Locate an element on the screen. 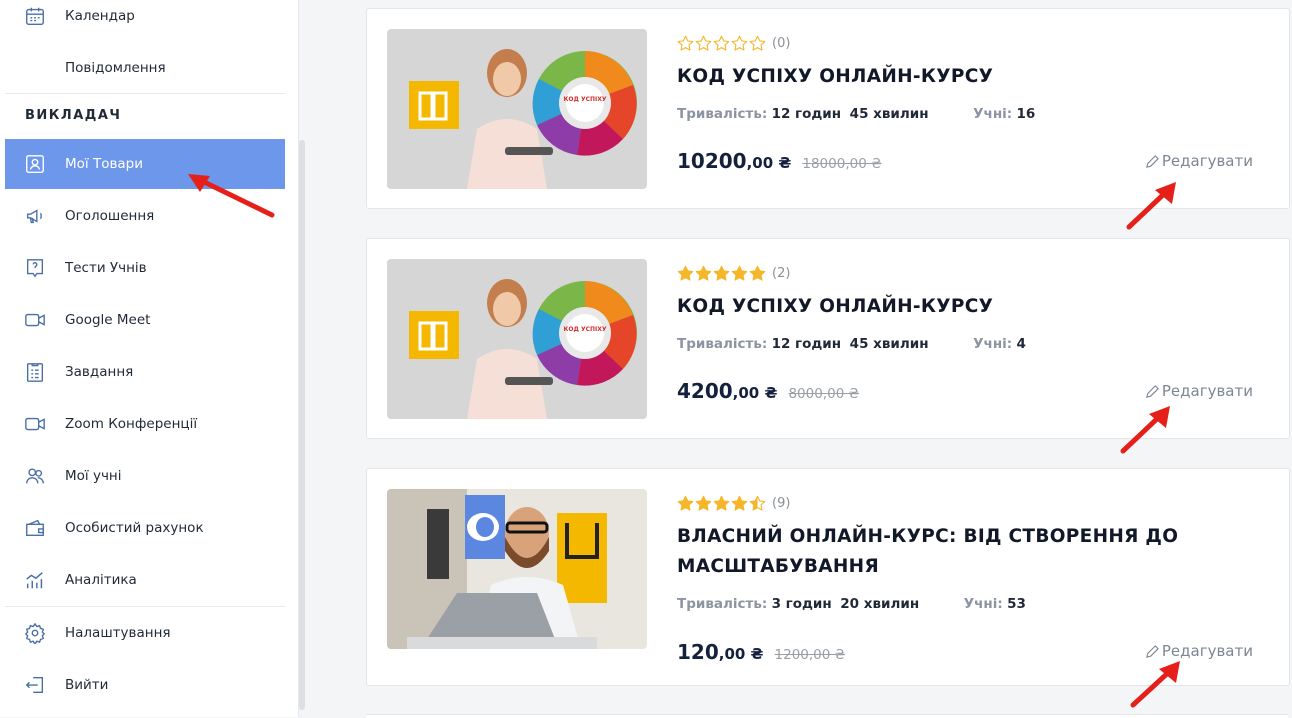  price: 10200,00 ₴ 18000,00 ₴ is located at coordinates (779, 161).